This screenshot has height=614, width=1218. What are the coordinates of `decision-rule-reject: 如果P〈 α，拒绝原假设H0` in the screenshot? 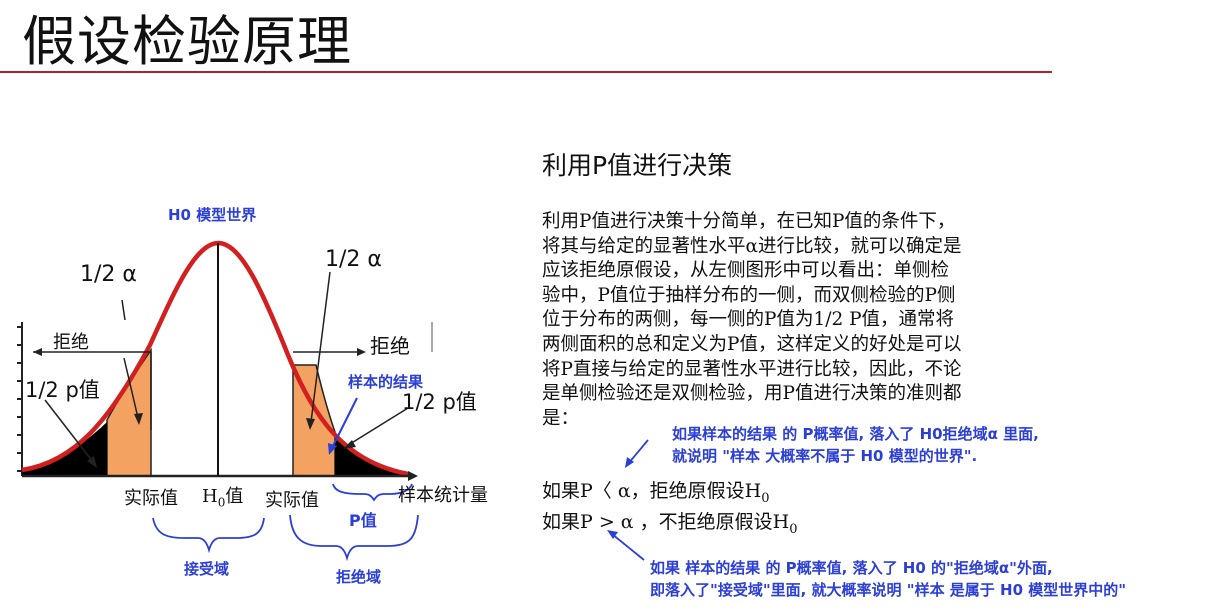 It's located at (656, 493).